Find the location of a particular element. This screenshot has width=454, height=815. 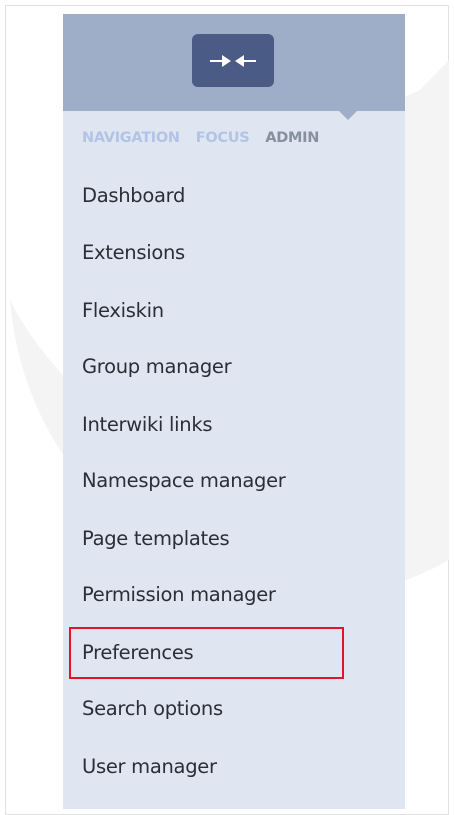

tab-navigation: NAVIGATION is located at coordinates (131, 141).